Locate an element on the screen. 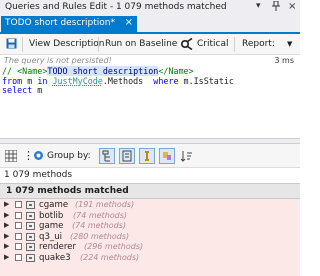 This screenshot has height=276, width=320. group-by-assembly-button is located at coordinates (107, 156).